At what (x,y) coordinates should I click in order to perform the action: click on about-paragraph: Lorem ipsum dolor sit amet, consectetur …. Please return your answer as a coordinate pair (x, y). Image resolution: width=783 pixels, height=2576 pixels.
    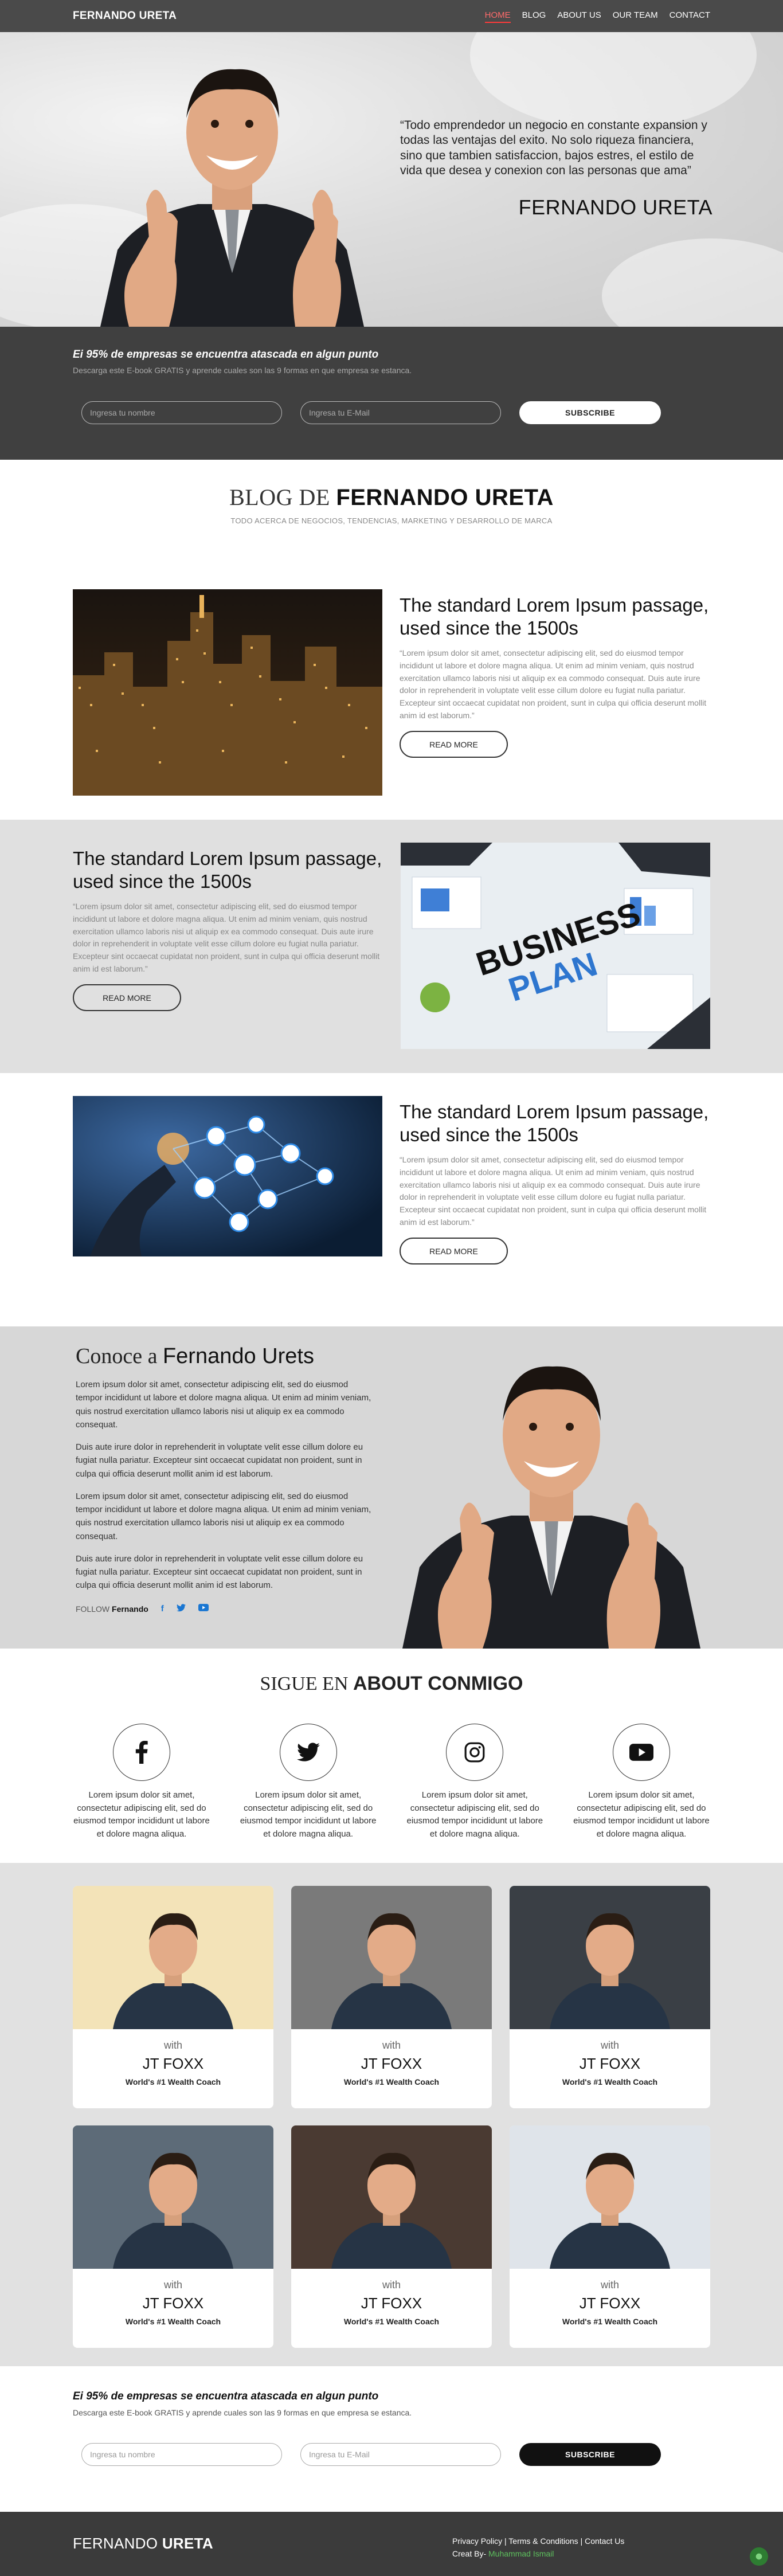
    Looking at the image, I should click on (223, 1516).